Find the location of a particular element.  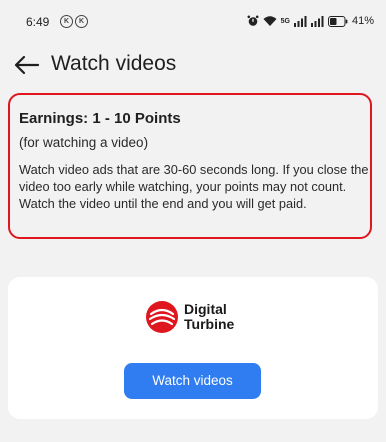

watch-videos-button: Watch videos is located at coordinates (192, 381).